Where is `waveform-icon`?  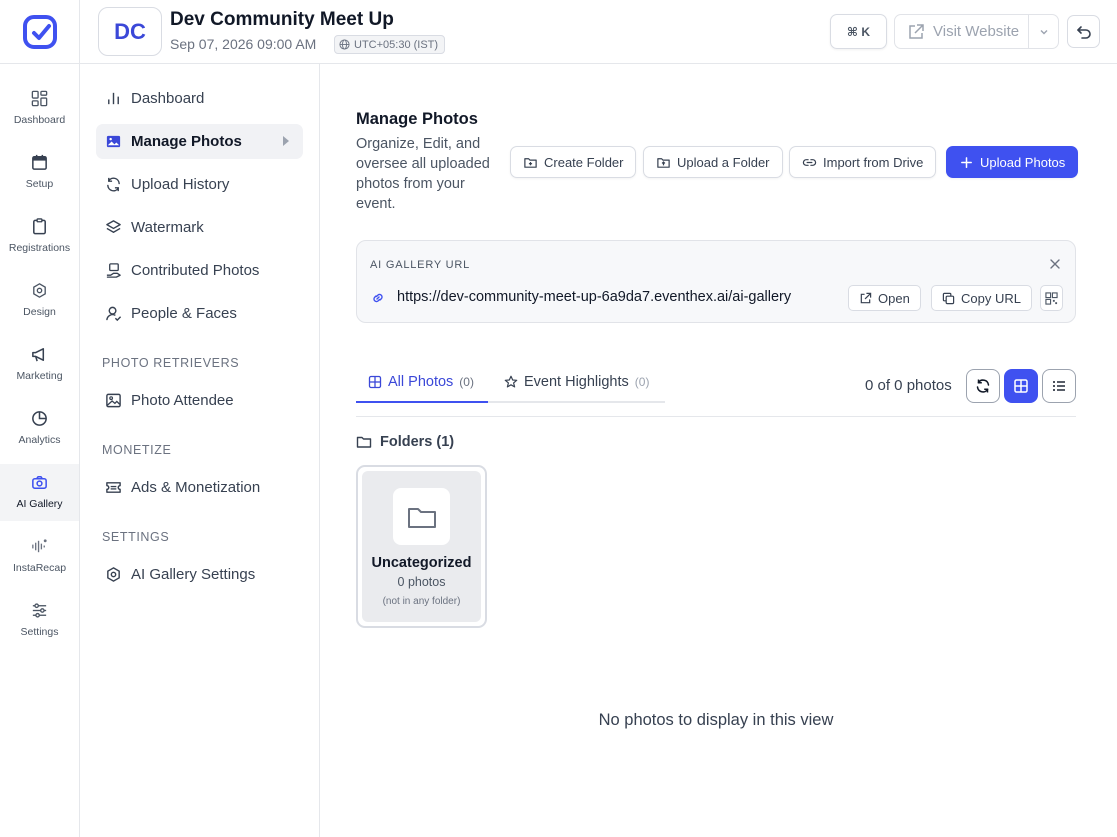
waveform-icon is located at coordinates (39, 546).